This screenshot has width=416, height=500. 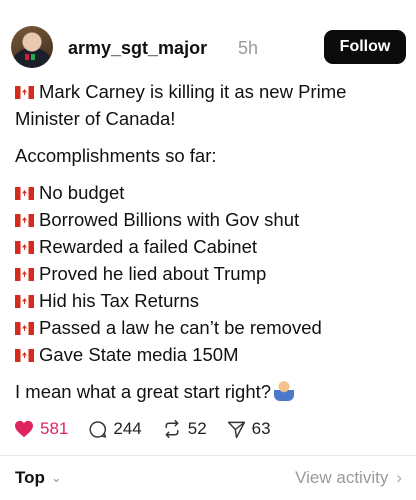 What do you see at coordinates (172, 429) in the screenshot?
I see `repost-icon` at bounding box center [172, 429].